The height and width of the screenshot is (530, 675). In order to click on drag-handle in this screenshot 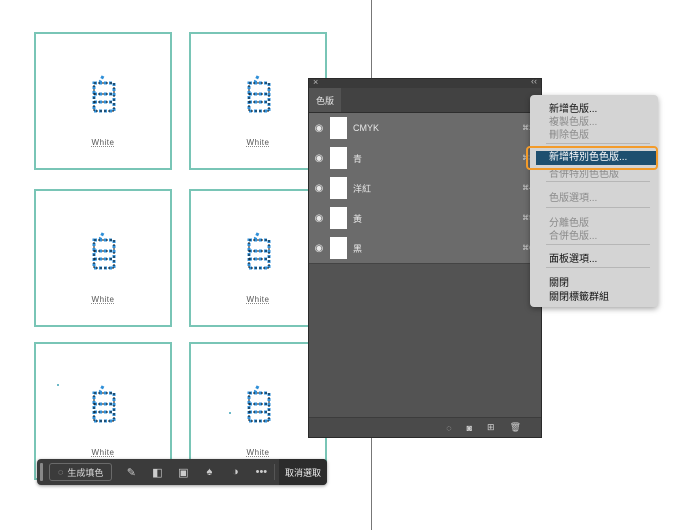, I will do `click(41, 472)`.